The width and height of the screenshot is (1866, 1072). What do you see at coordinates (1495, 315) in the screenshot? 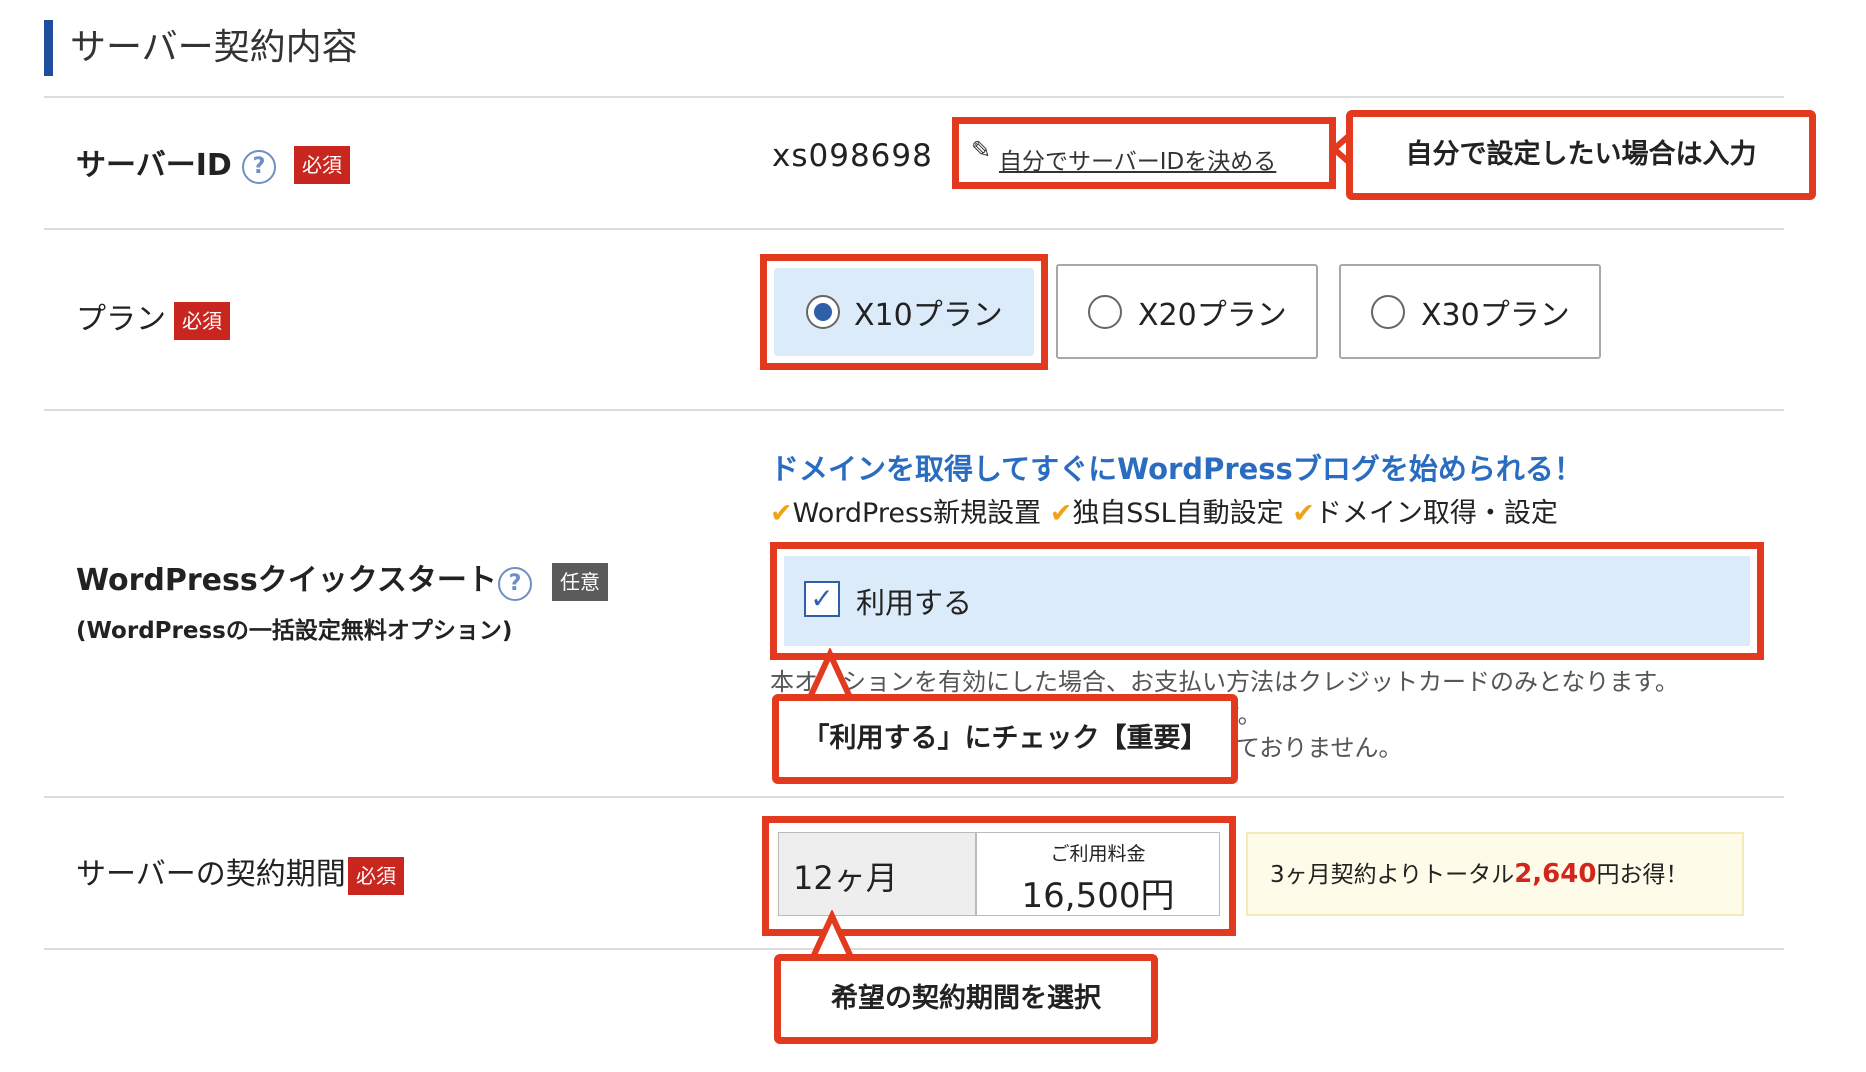
I see `plan-option-label: X30プラン` at bounding box center [1495, 315].